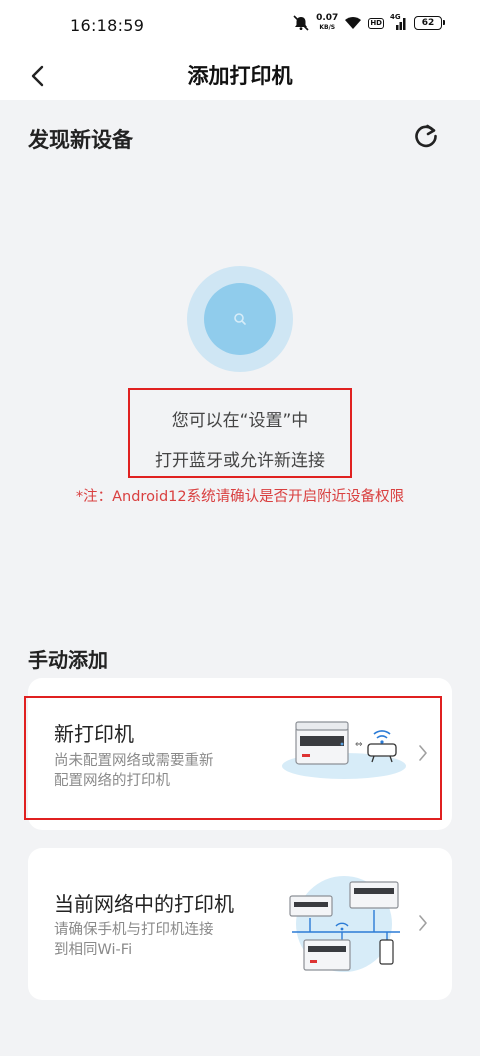  What do you see at coordinates (353, 23) in the screenshot?
I see `wifi-icon` at bounding box center [353, 23].